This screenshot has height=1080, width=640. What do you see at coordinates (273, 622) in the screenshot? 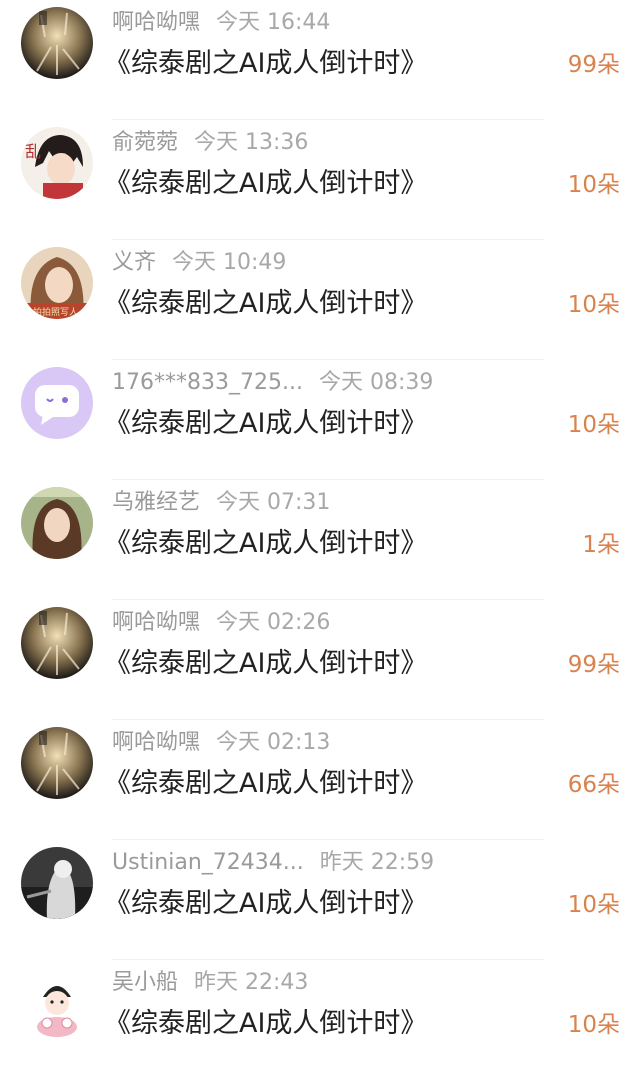
I see `timestamp: 今天 02:26` at bounding box center [273, 622].